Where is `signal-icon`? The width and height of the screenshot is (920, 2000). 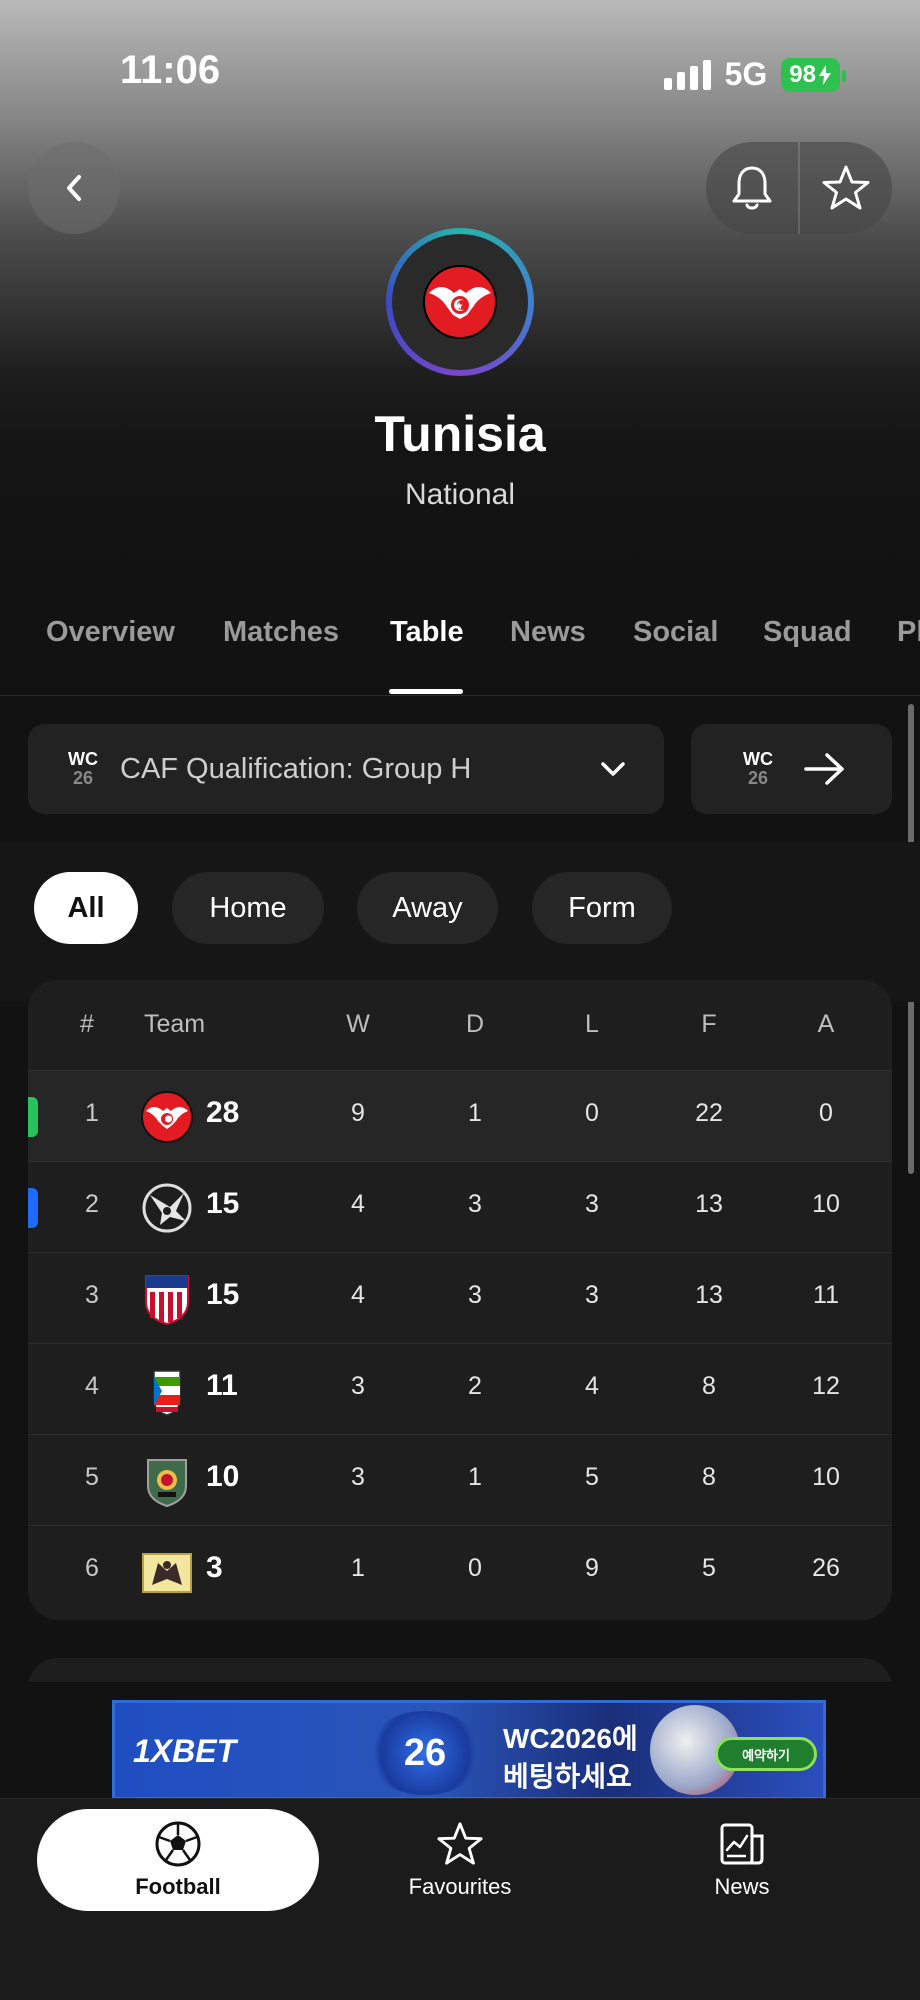
signal-icon is located at coordinates (687, 74).